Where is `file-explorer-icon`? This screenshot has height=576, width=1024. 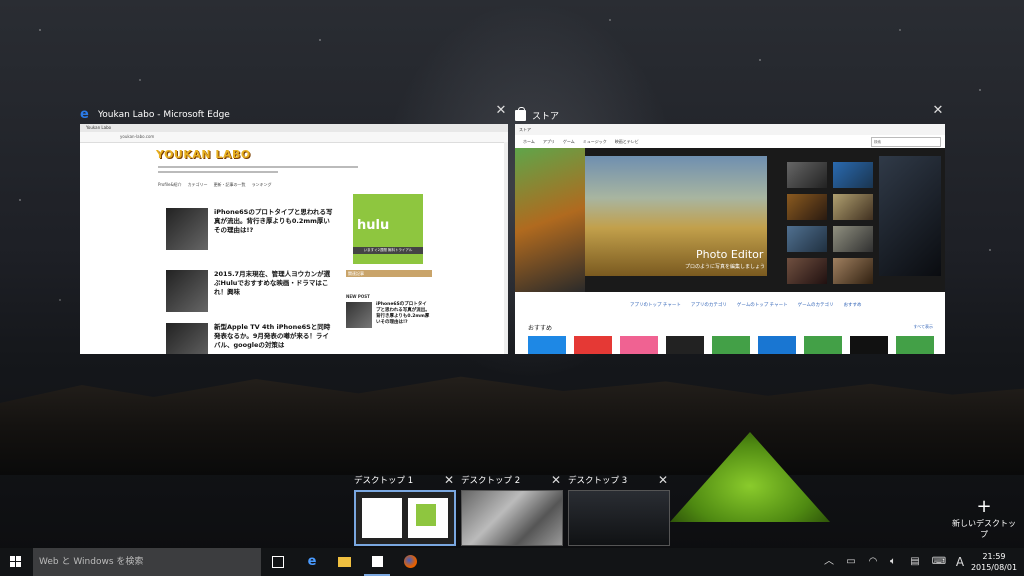
file-explorer-icon is located at coordinates (344, 562).